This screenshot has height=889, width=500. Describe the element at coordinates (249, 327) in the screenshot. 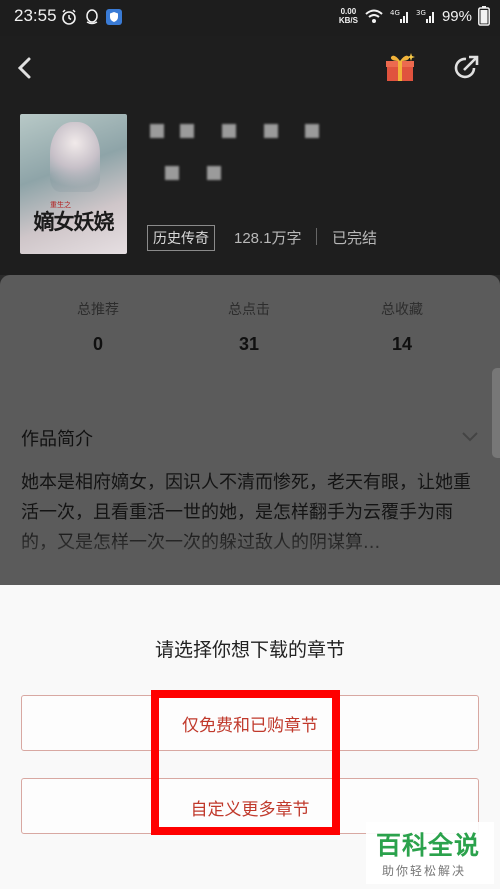

I see `stat-clicks: 总点击 31` at that location.